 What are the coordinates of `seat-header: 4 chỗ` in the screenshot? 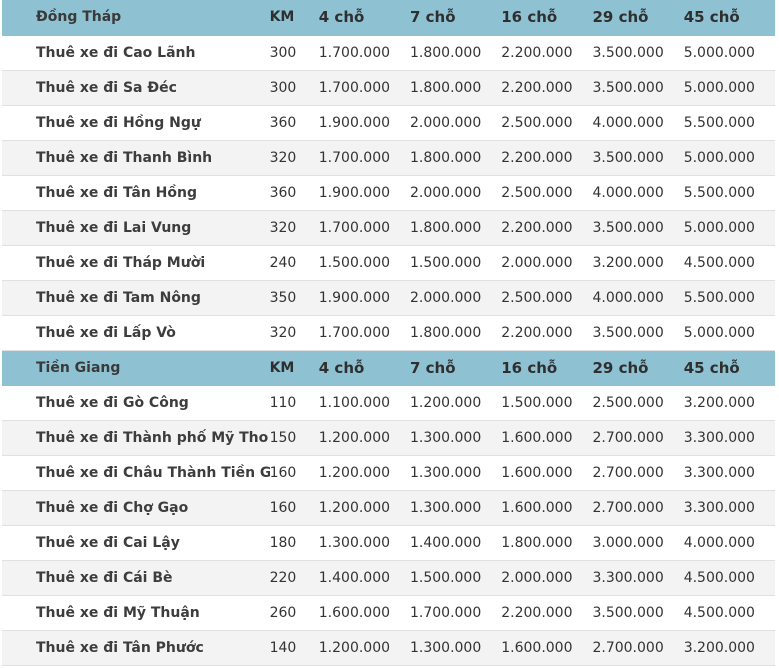 It's located at (364, 368).